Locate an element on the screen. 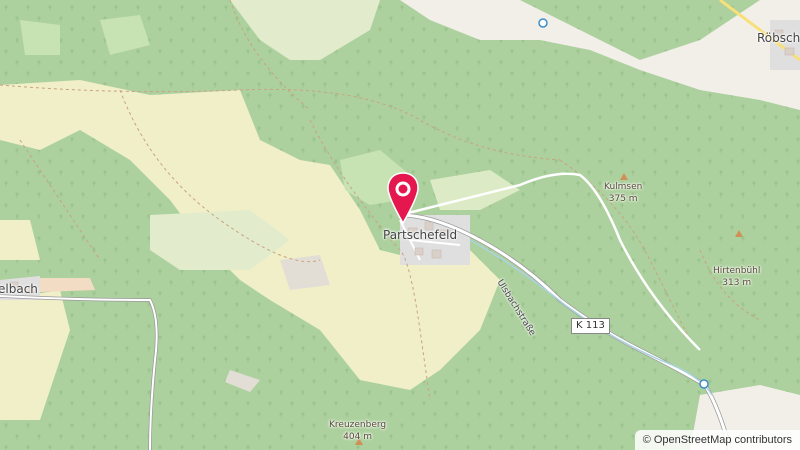 This screenshot has width=800, height=450. peak-elevation: 404 m is located at coordinates (357, 437).